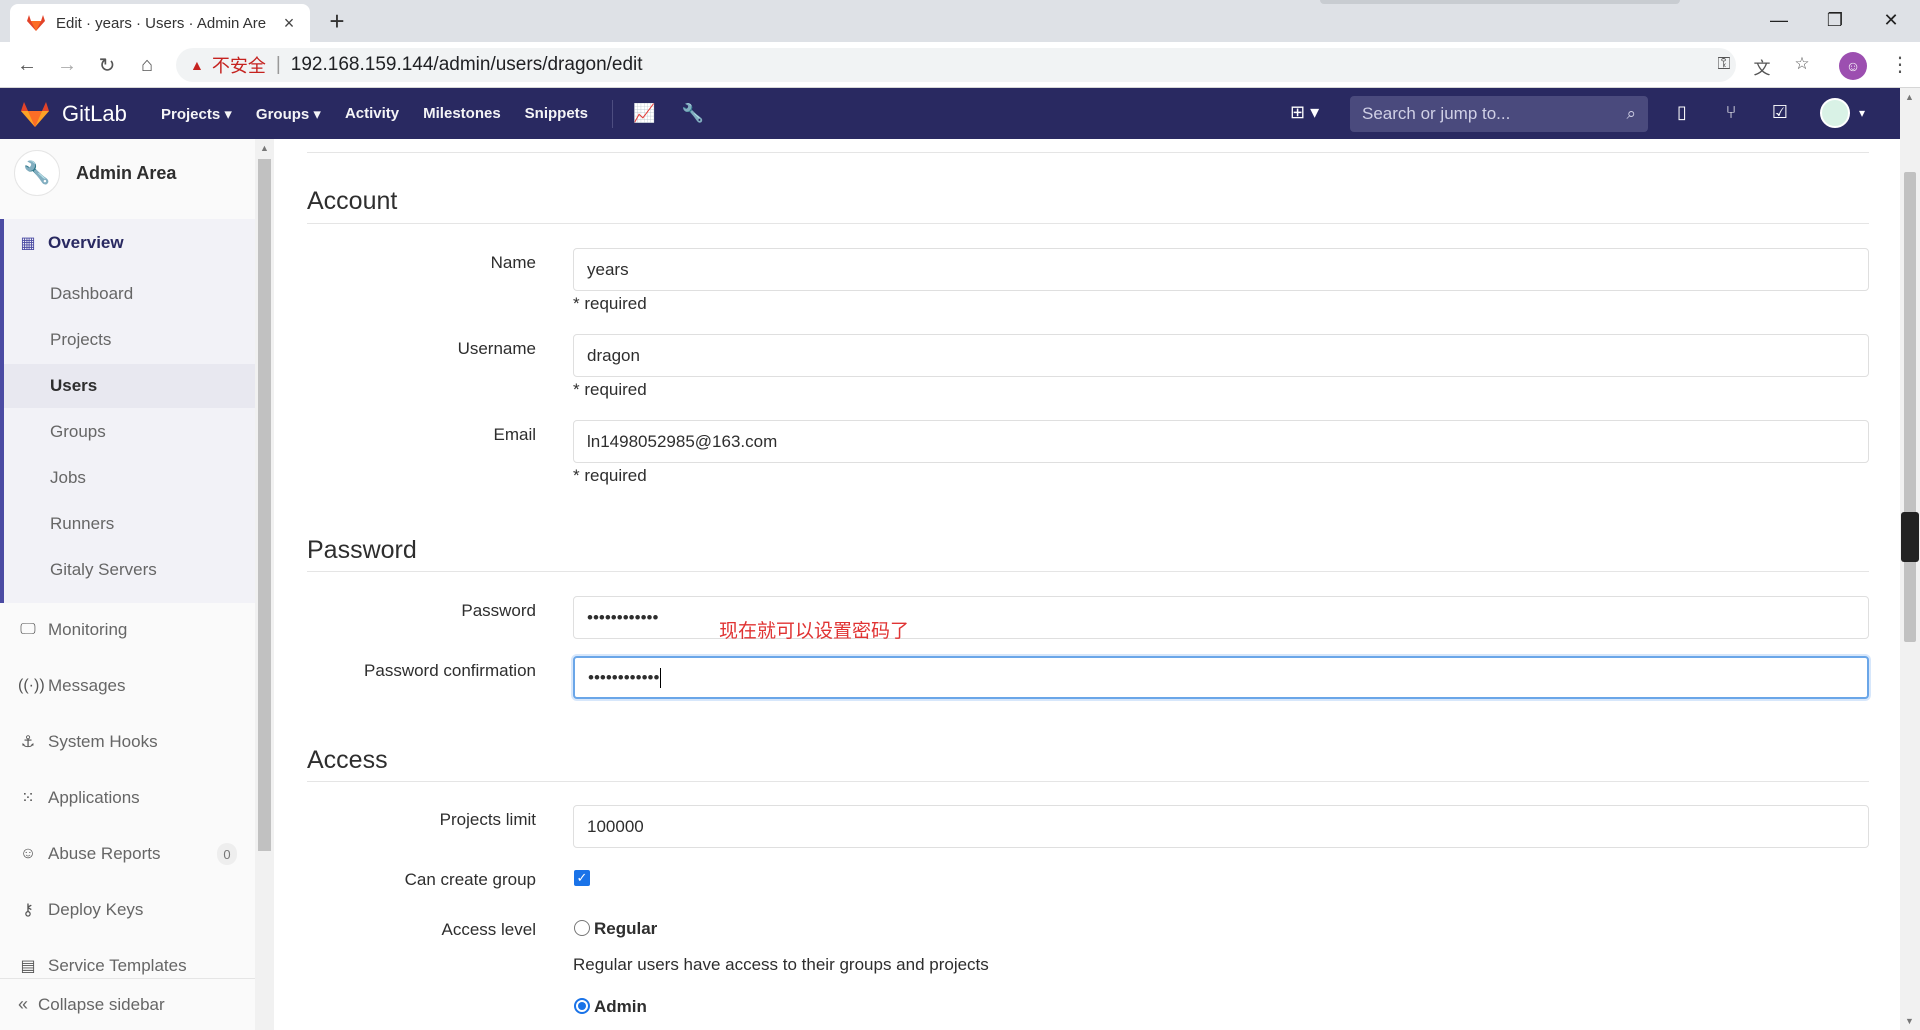  Describe the element at coordinates (623, 617) in the screenshot. I see `password-value: ••••••••••••` at that location.